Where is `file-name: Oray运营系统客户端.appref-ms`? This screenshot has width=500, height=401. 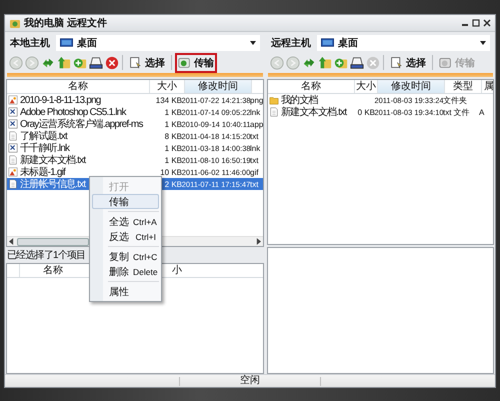 file-name: Oray运营系统客户端.appref-ms is located at coordinates (81, 124).